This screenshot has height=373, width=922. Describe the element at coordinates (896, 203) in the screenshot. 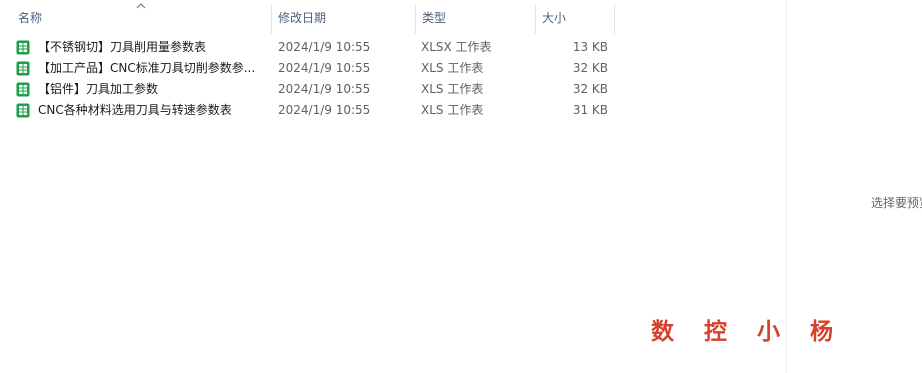

I see `preview-pane-message: 选择要预览` at that location.